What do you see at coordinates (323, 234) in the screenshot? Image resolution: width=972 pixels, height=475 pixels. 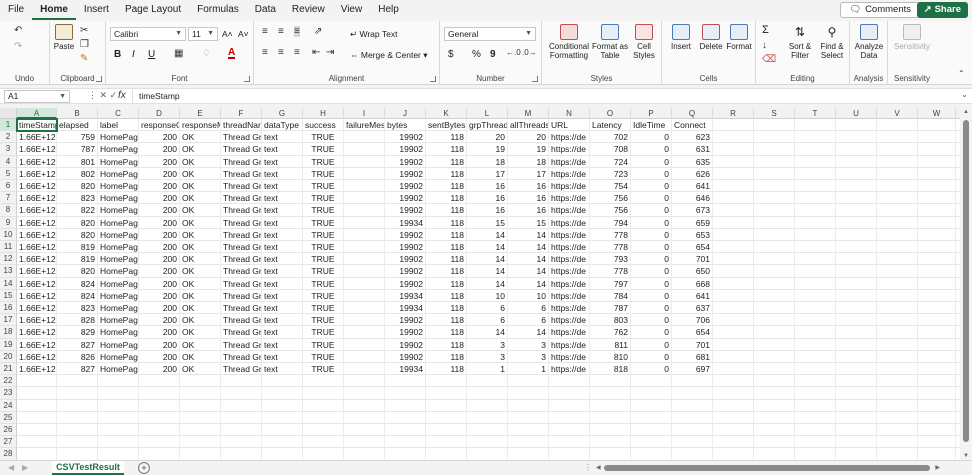 I see `cell-h10: TRUE` at bounding box center [323, 234].